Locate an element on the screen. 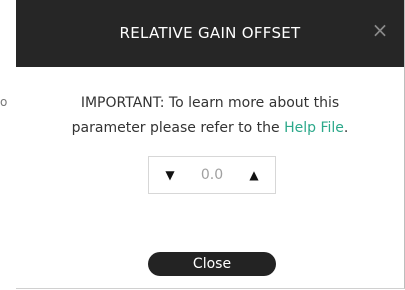 The height and width of the screenshot is (290, 405). close-icon: × is located at coordinates (380, 30).